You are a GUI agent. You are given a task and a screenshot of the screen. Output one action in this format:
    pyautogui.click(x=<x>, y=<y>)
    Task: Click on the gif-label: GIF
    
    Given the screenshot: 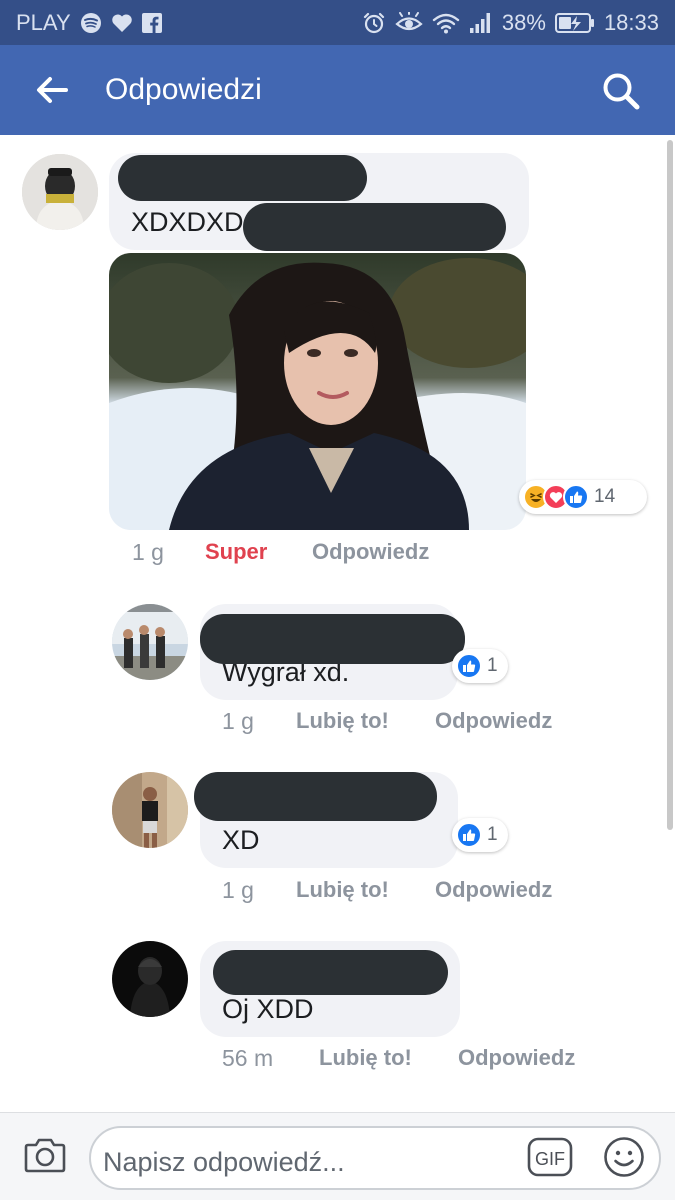 What is the action you would take?
    pyautogui.click(x=550, y=1159)
    